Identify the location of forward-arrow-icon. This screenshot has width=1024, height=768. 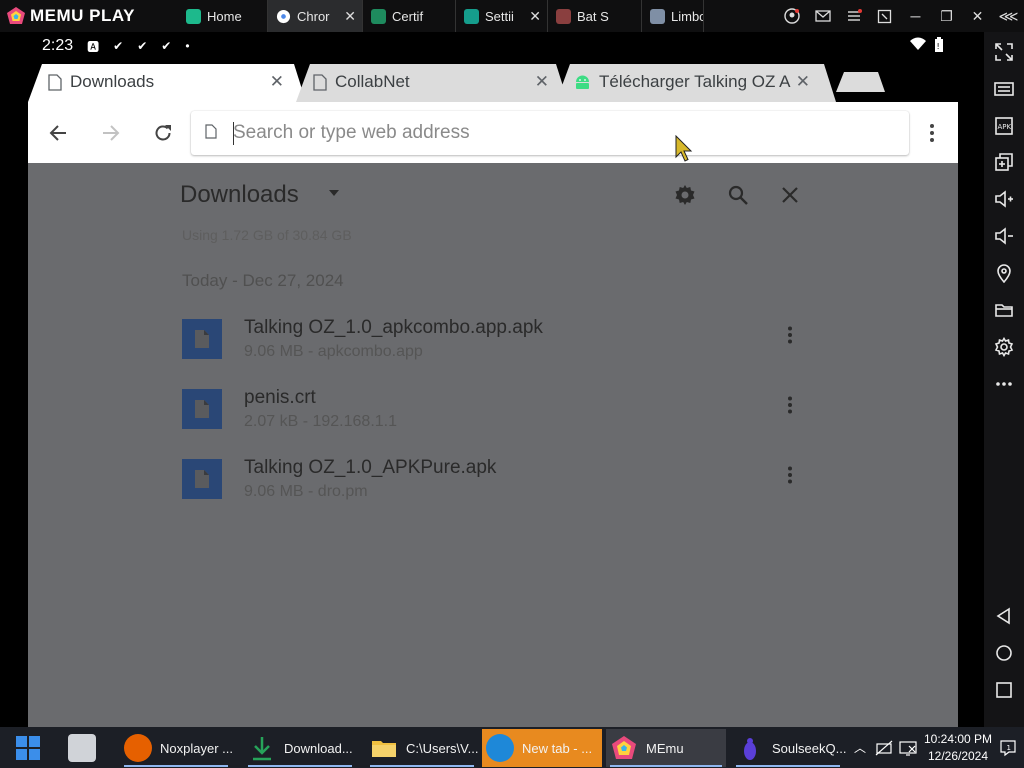
(111, 133).